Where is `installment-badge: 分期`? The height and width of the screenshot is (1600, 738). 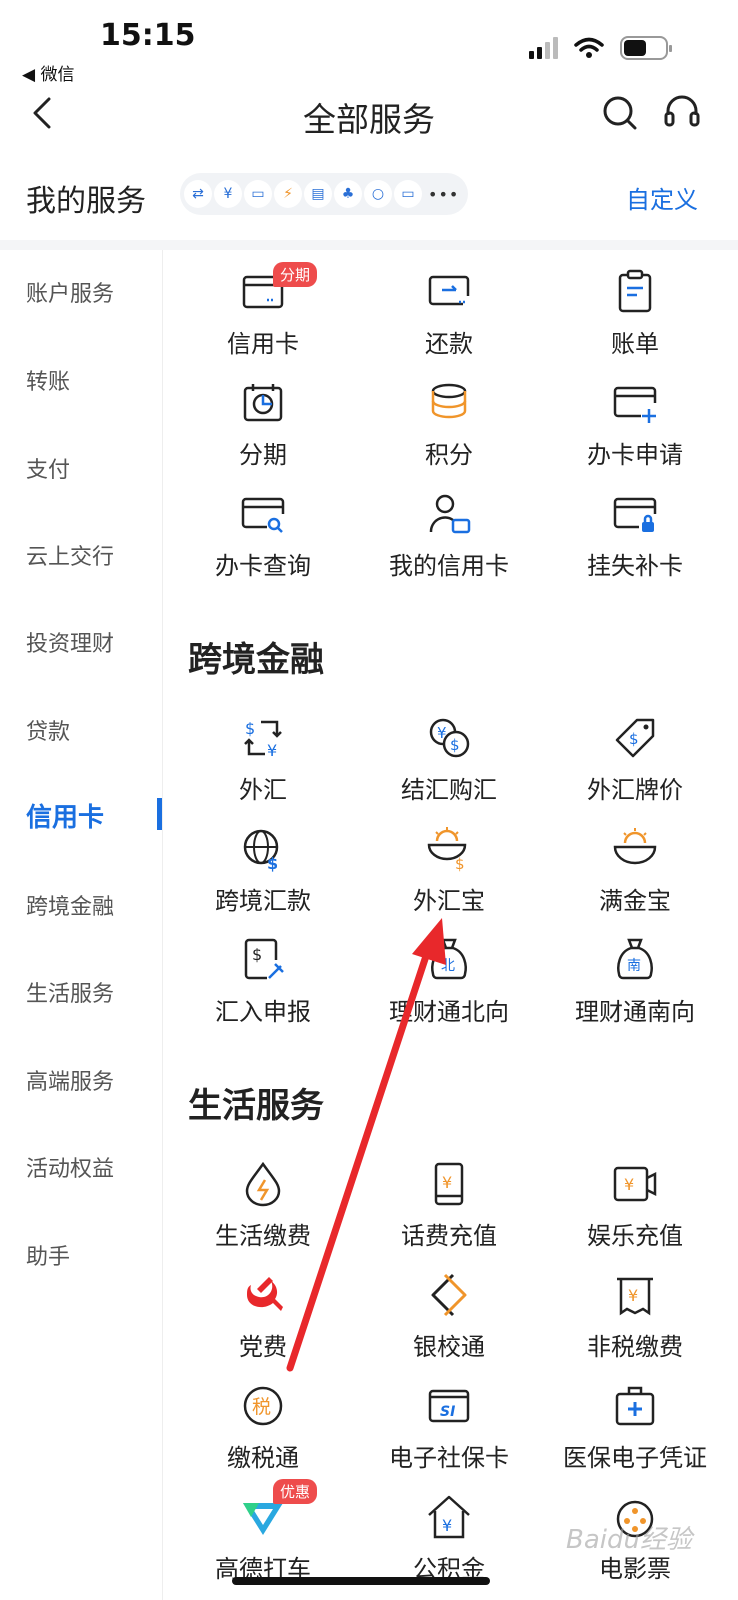 installment-badge: 分期 is located at coordinates (295, 274).